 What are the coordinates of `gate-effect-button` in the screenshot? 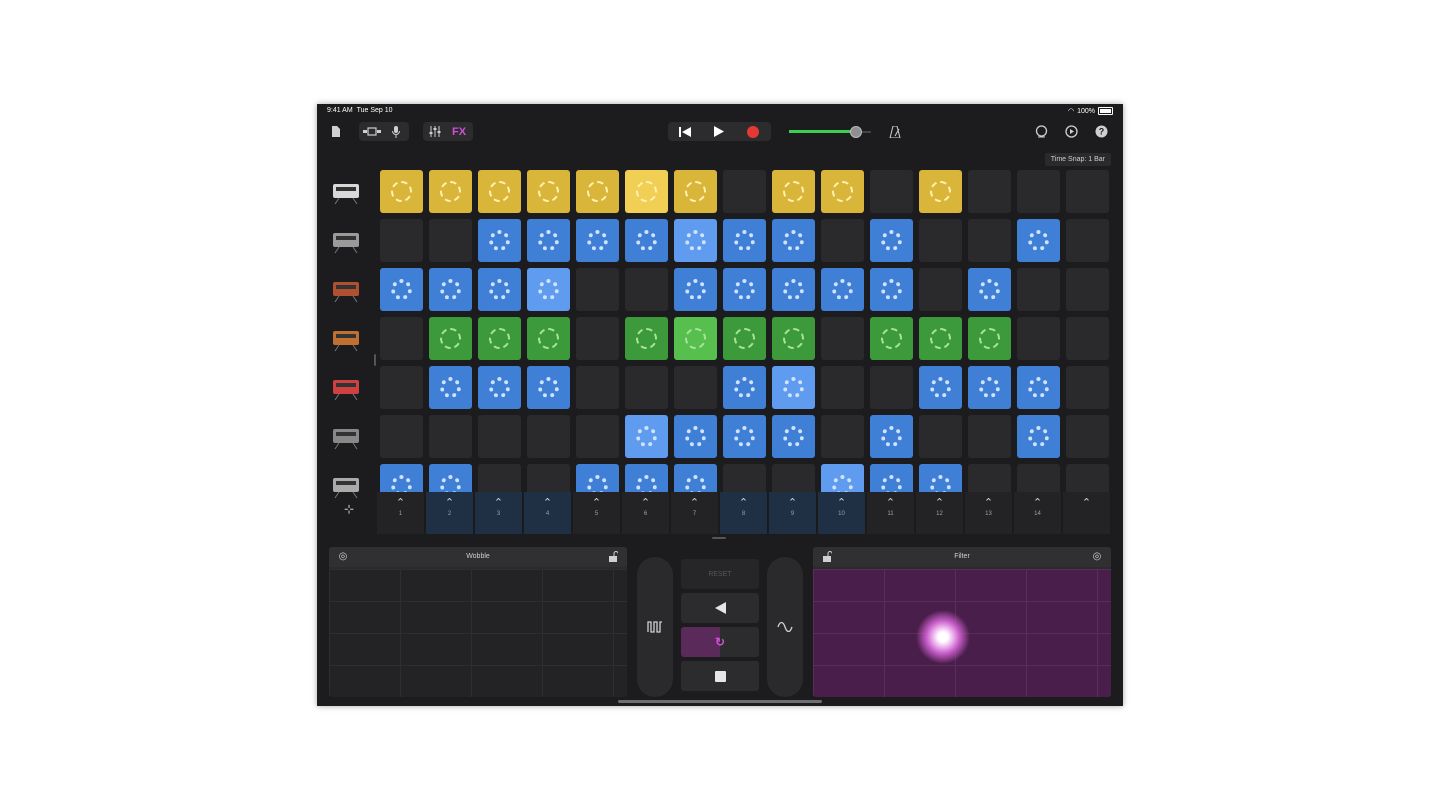 It's located at (655, 627).